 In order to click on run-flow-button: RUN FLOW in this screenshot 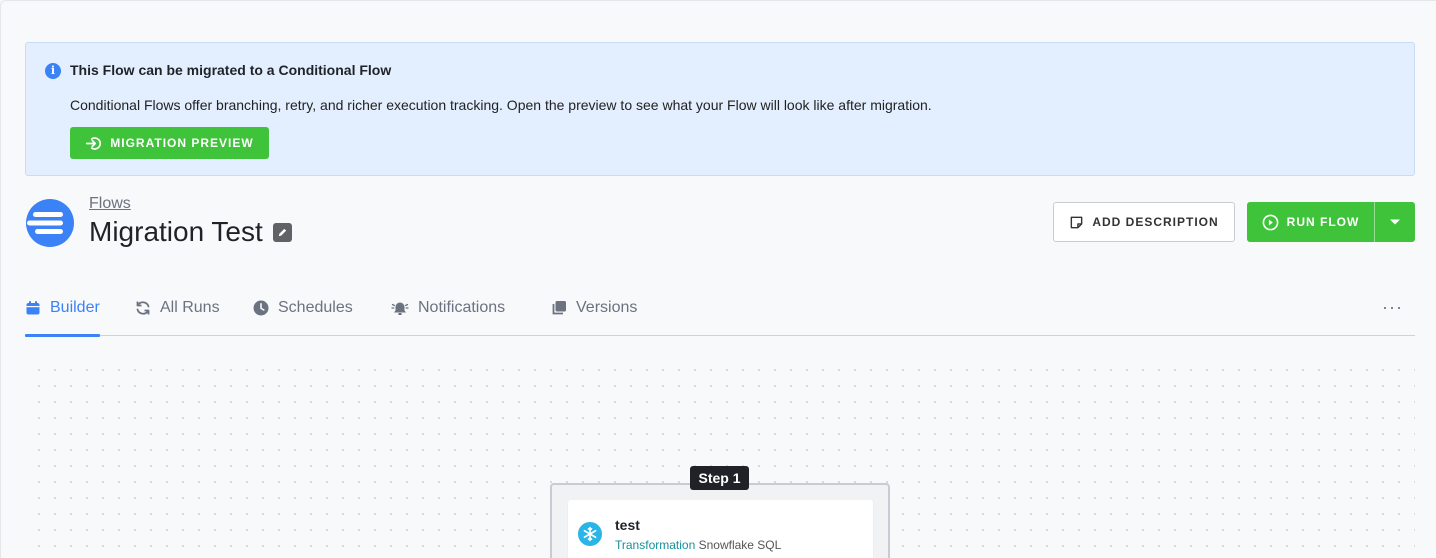, I will do `click(1311, 222)`.